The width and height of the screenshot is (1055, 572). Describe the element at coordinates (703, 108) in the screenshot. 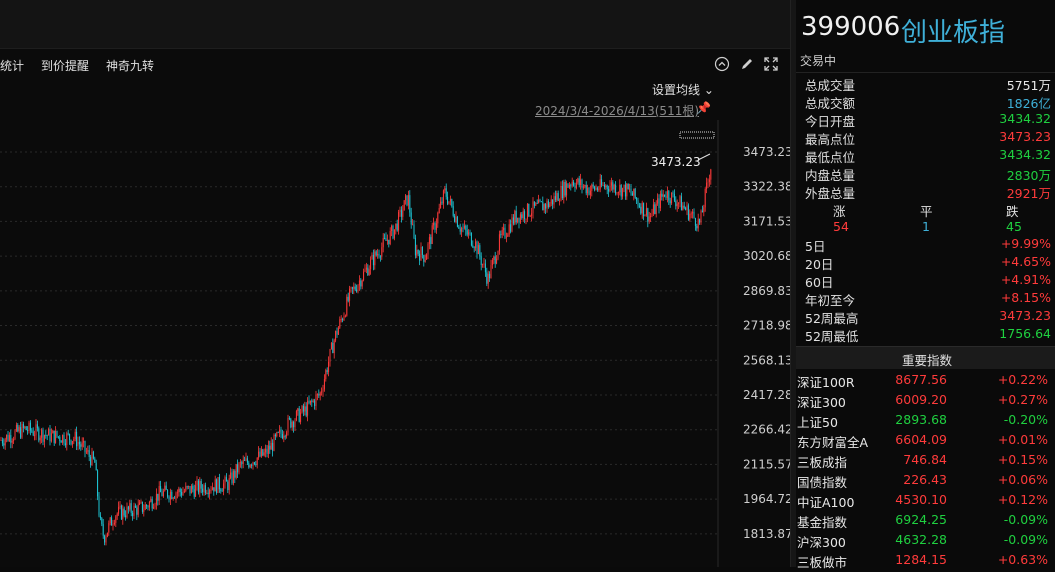

I see `pin-icon: 📌` at that location.